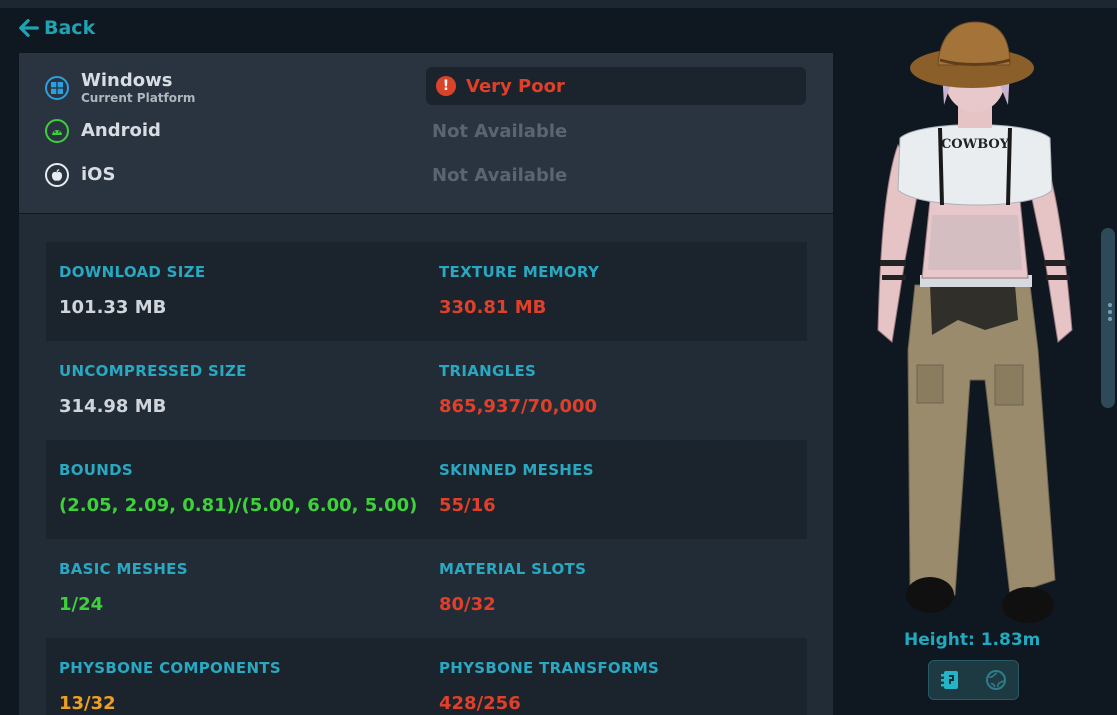 The height and width of the screenshot is (715, 1117). What do you see at coordinates (123, 569) in the screenshot?
I see `stat-label: BASIC MESHES` at bounding box center [123, 569].